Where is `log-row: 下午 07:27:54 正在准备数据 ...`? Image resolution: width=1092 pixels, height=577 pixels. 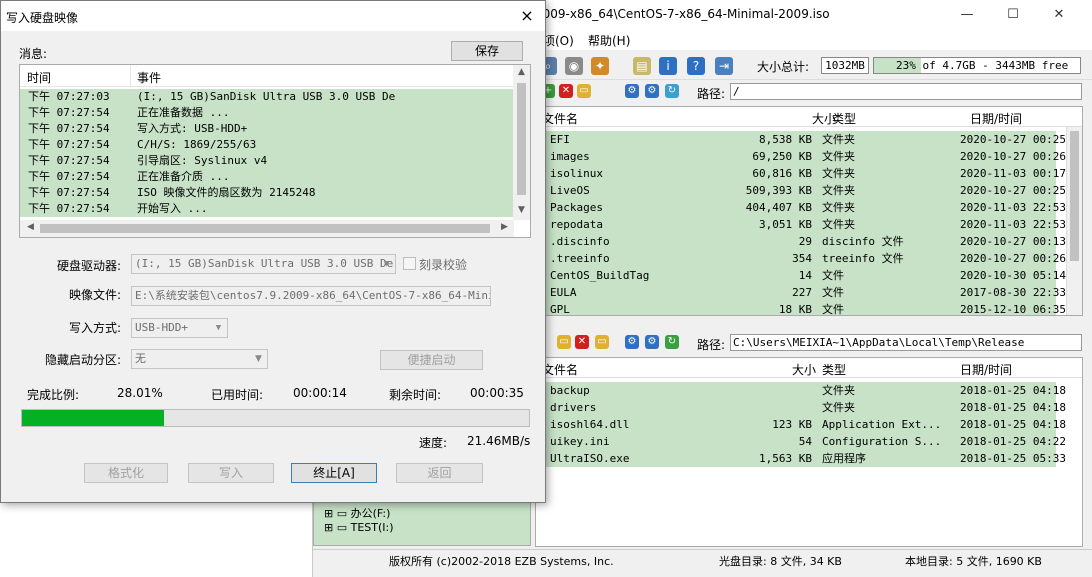 log-row: 下午 07:27:54 正在准备数据 ... is located at coordinates (267, 113).